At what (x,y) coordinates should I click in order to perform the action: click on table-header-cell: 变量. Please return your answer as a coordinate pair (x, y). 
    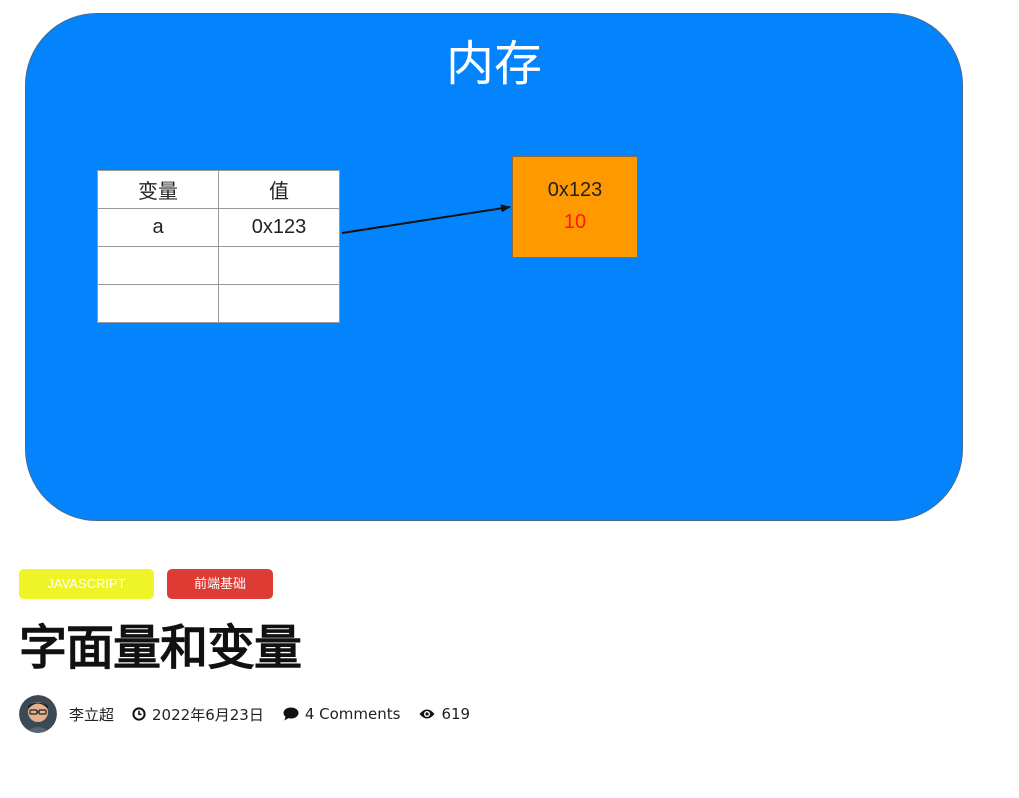
    Looking at the image, I should click on (158, 189).